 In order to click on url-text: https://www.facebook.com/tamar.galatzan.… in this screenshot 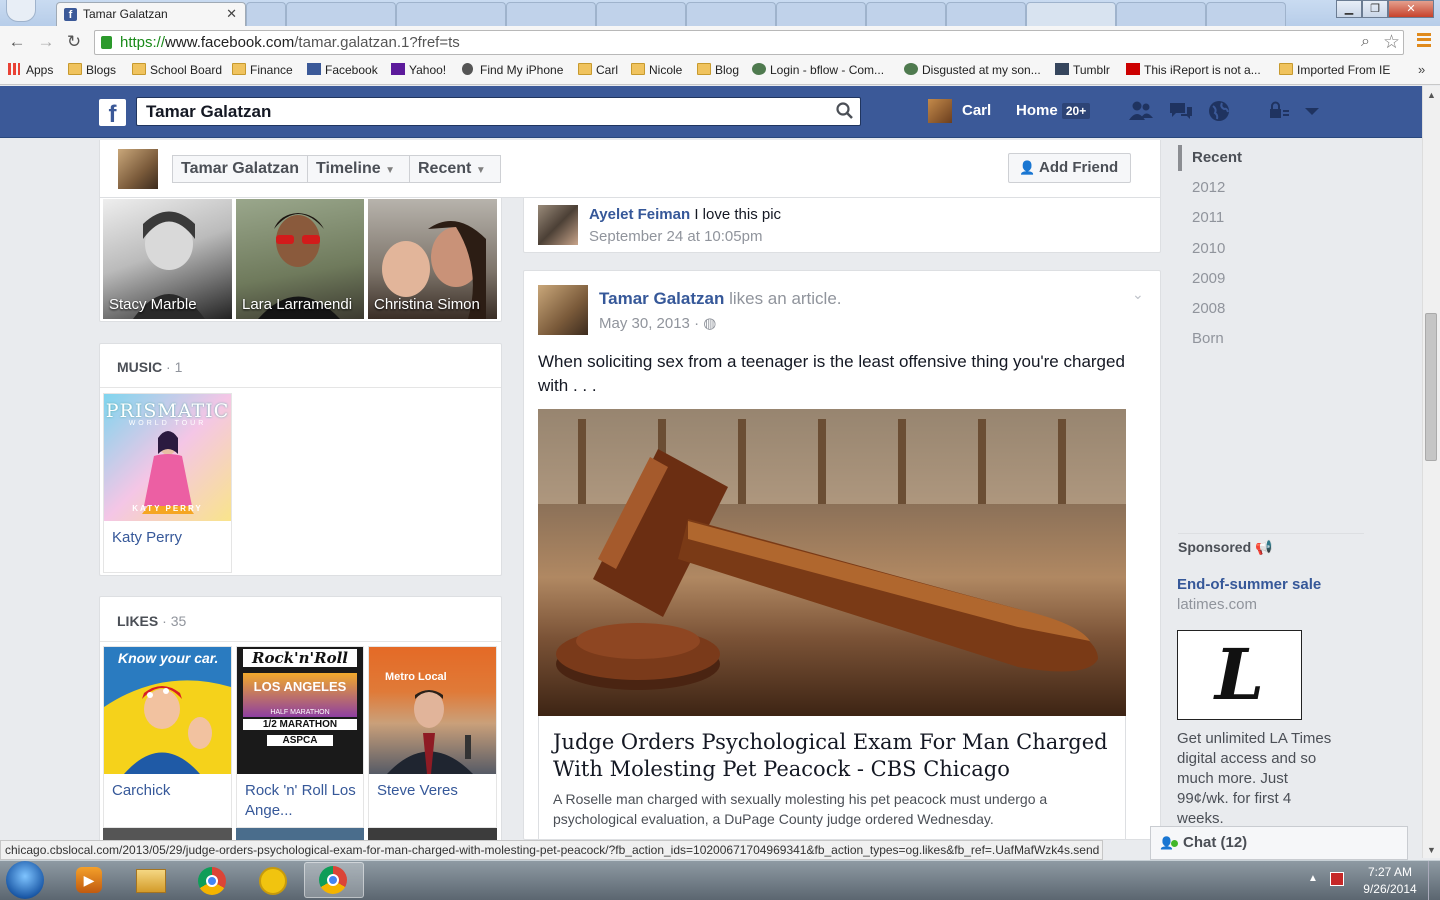, I will do `click(290, 42)`.